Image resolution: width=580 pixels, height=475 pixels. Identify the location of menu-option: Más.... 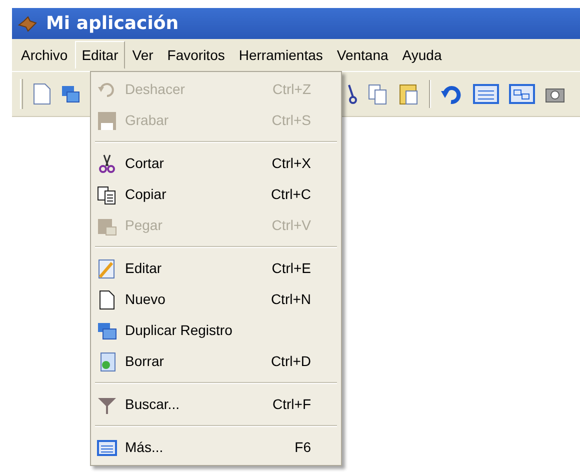
(206, 447).